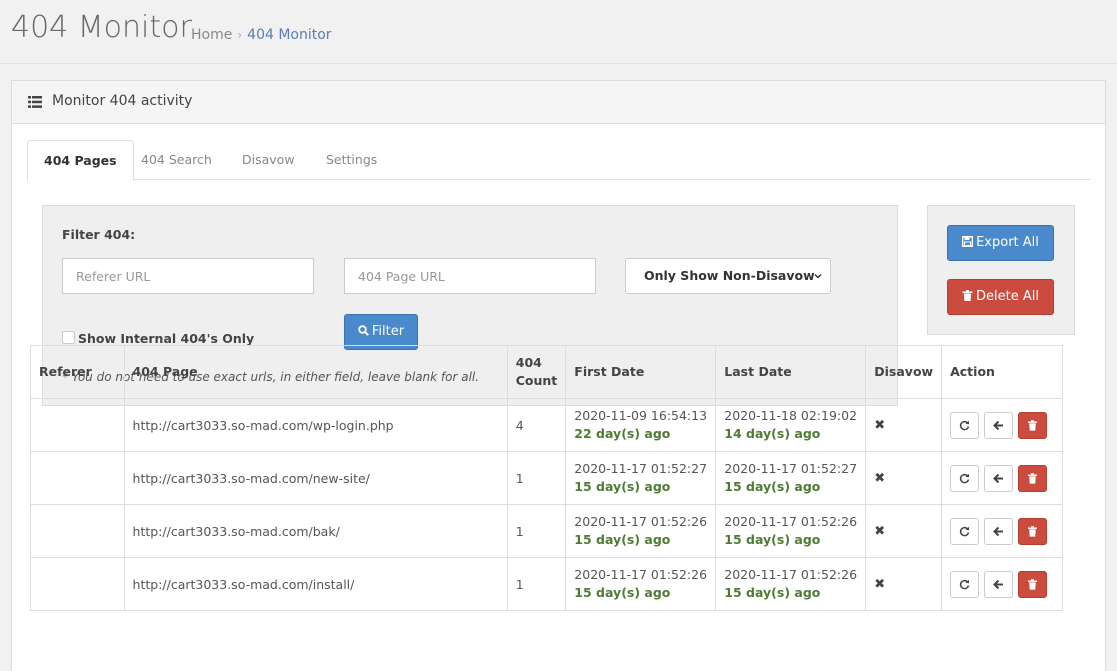 Image resolution: width=1117 pixels, height=671 pixels. Describe the element at coordinates (315, 531) in the screenshot. I see `page-url-cell: http://cart3033.so-mad.com/bak/` at that location.